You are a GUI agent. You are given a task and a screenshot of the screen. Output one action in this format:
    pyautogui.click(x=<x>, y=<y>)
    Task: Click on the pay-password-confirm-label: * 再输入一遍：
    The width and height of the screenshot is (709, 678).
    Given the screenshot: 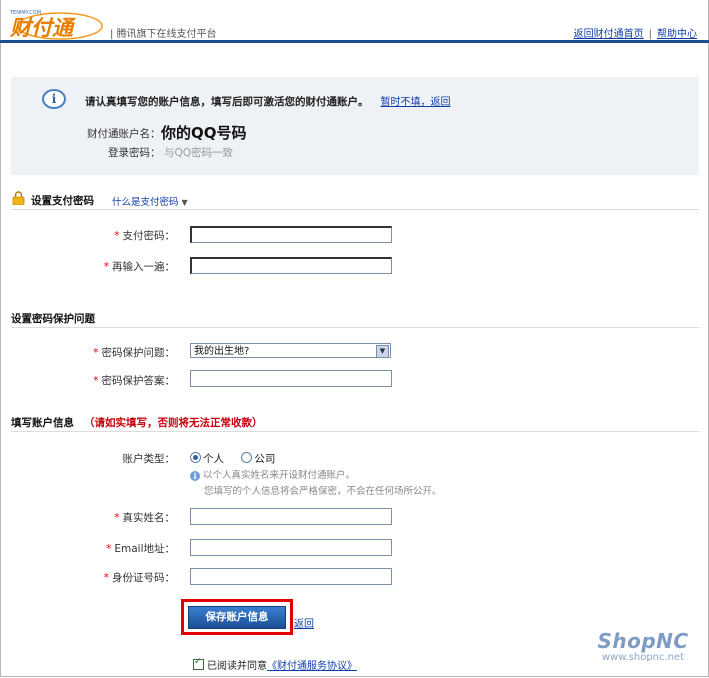 What is the action you would take?
    pyautogui.click(x=139, y=267)
    